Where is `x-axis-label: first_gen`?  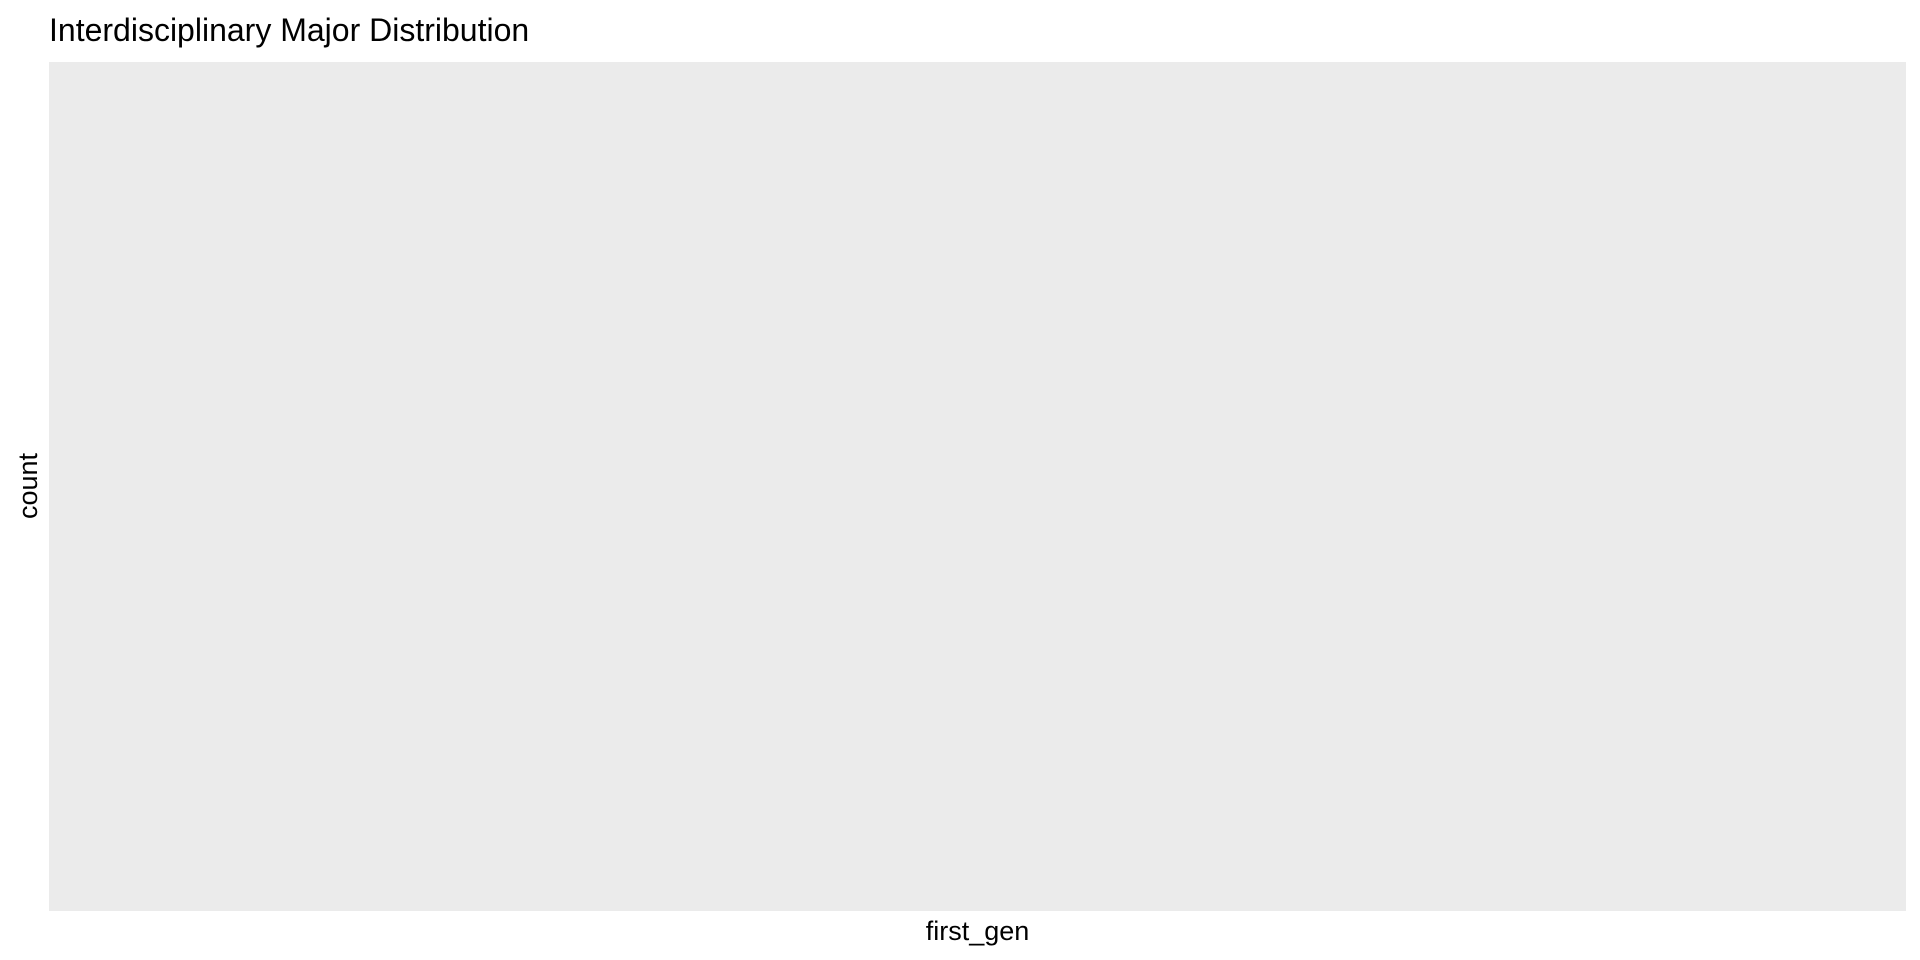 x-axis-label: first_gen is located at coordinates (977, 931).